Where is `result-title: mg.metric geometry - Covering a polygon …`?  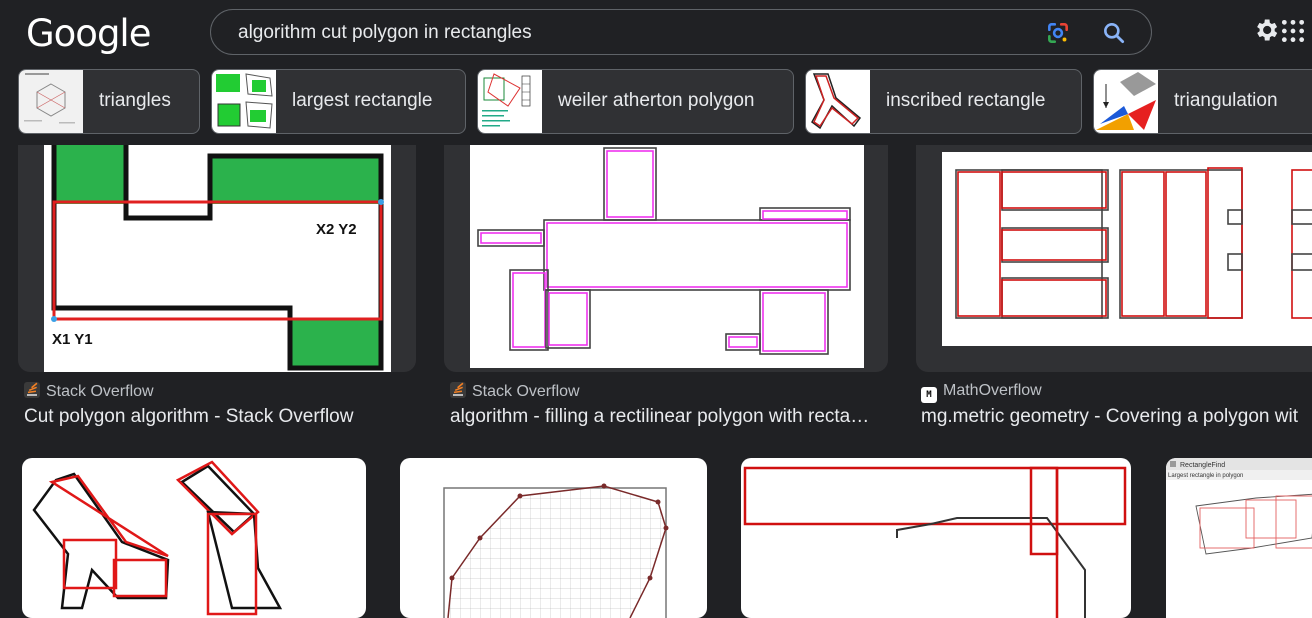
result-title: mg.metric geometry - Covering a polygon … is located at coordinates (1116, 417).